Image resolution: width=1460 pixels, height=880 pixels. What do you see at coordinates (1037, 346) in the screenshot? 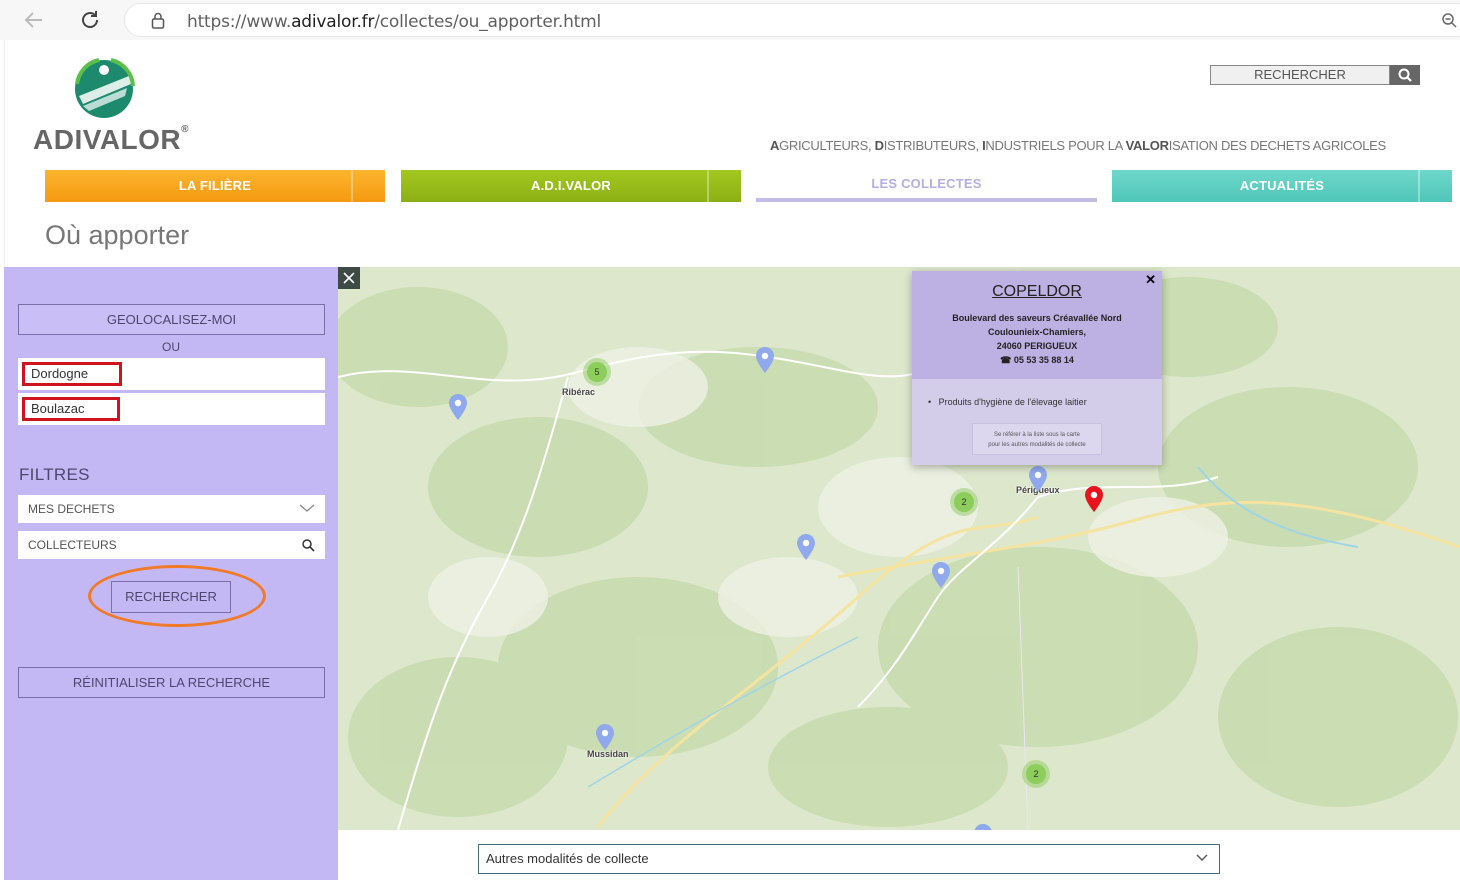
I see `popup-address-line: 24060 PERIGUEUX` at bounding box center [1037, 346].